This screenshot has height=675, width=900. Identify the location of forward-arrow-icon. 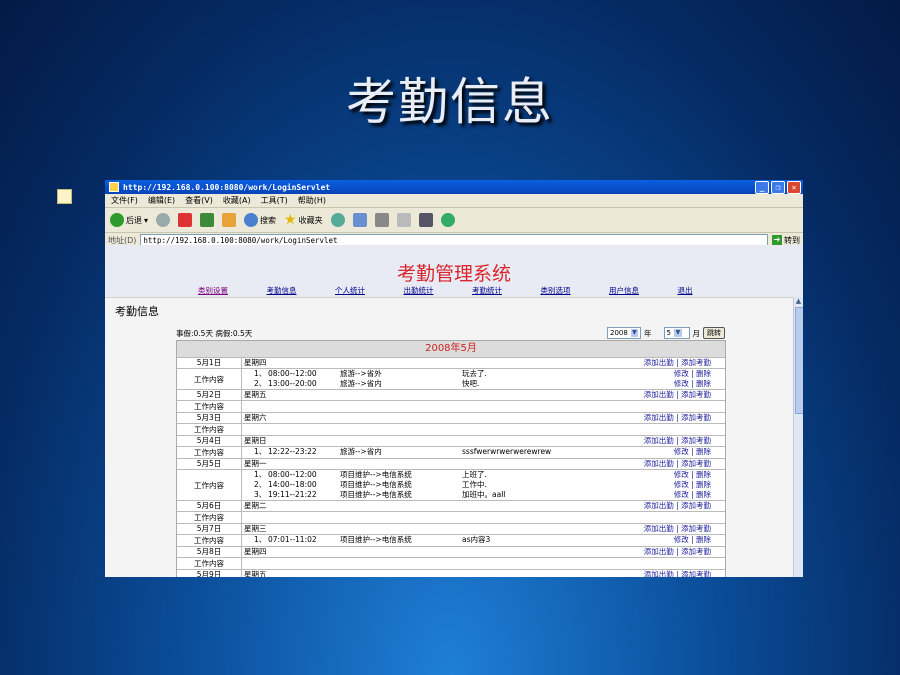
(163, 220).